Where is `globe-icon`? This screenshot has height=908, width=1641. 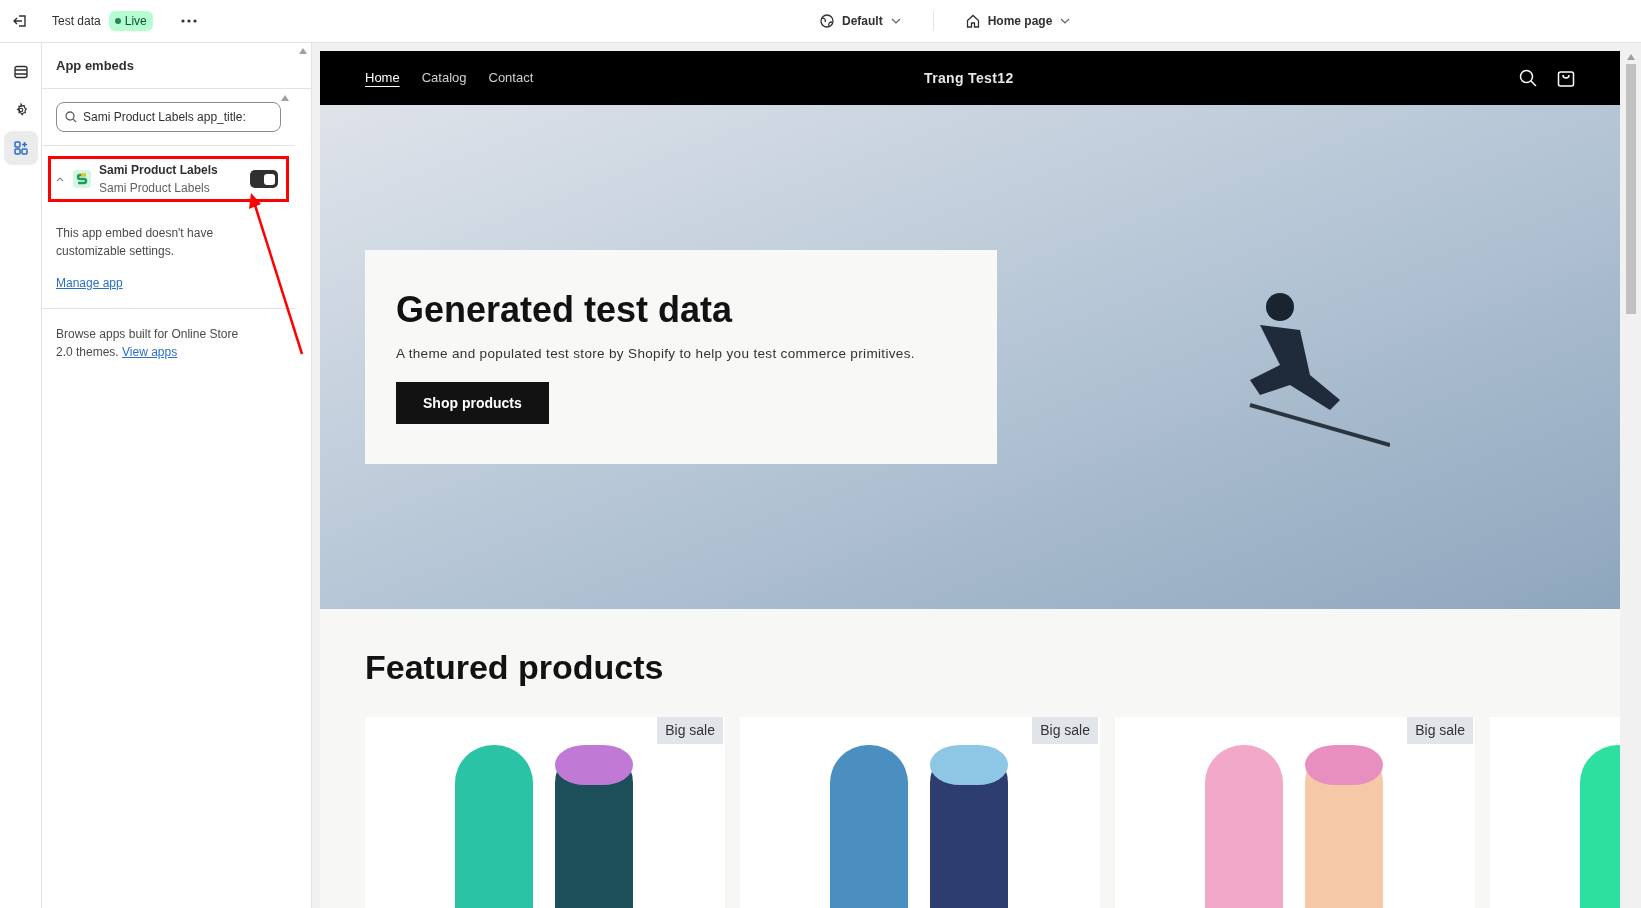
globe-icon is located at coordinates (827, 21).